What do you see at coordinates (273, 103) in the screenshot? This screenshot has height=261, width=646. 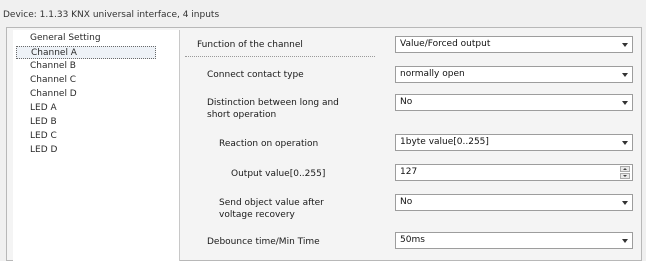 I see `distinction-label-line1: Distinction between long and` at bounding box center [273, 103].